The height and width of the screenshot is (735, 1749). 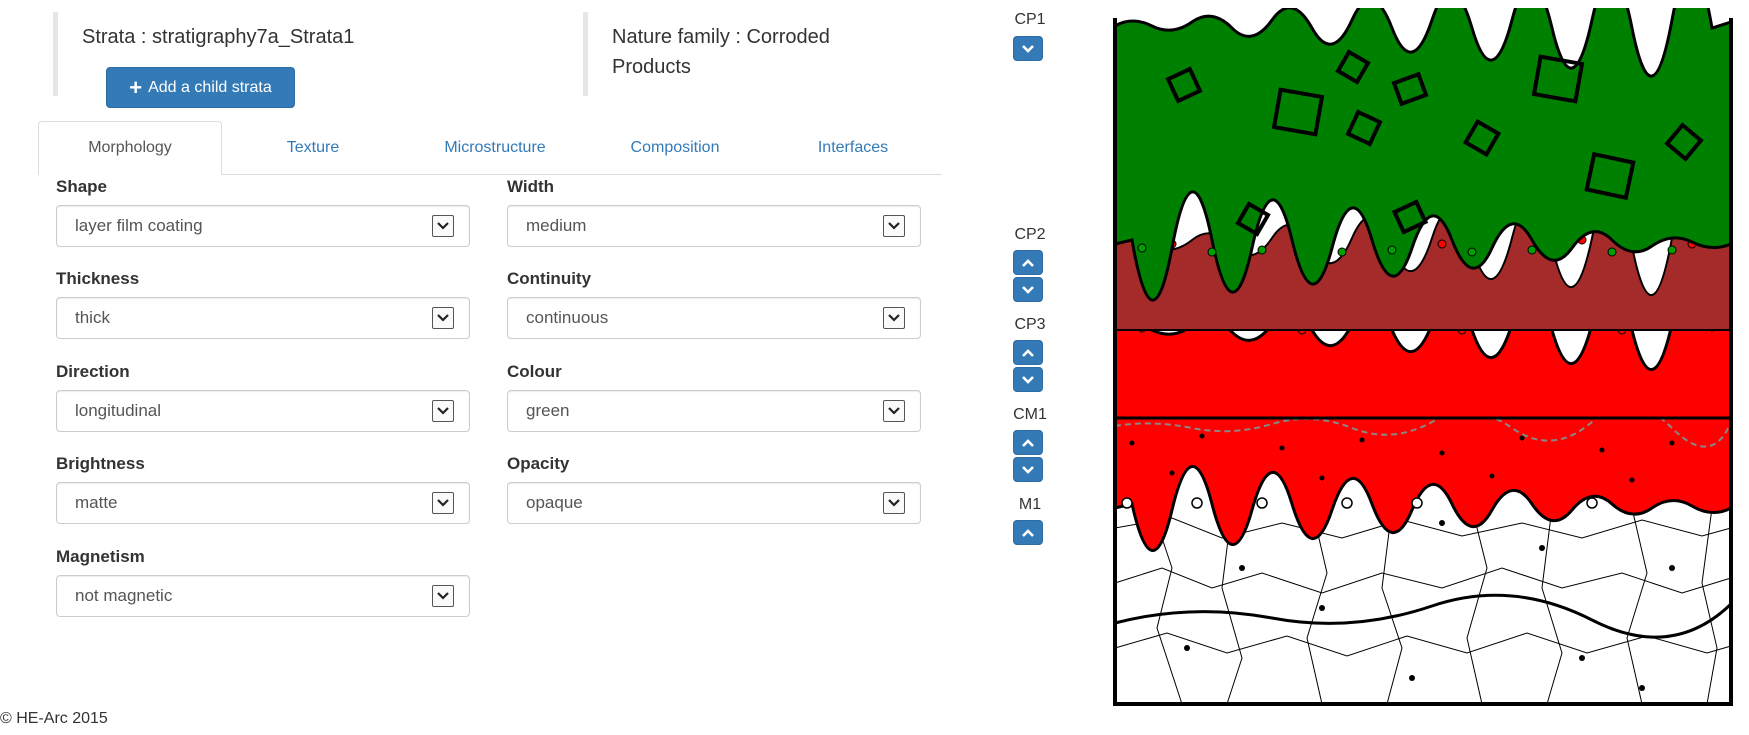 What do you see at coordinates (714, 226) in the screenshot?
I see `width-select: medium` at bounding box center [714, 226].